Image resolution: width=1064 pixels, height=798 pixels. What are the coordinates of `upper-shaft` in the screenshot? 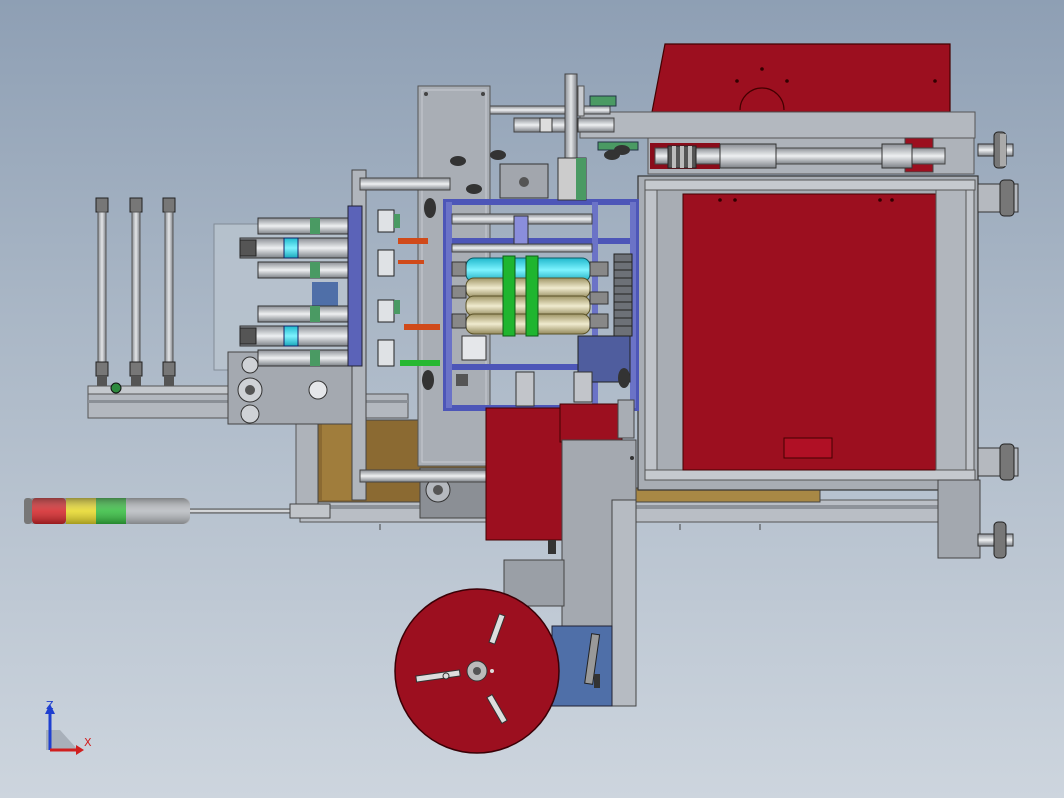 It's located at (800, 156).